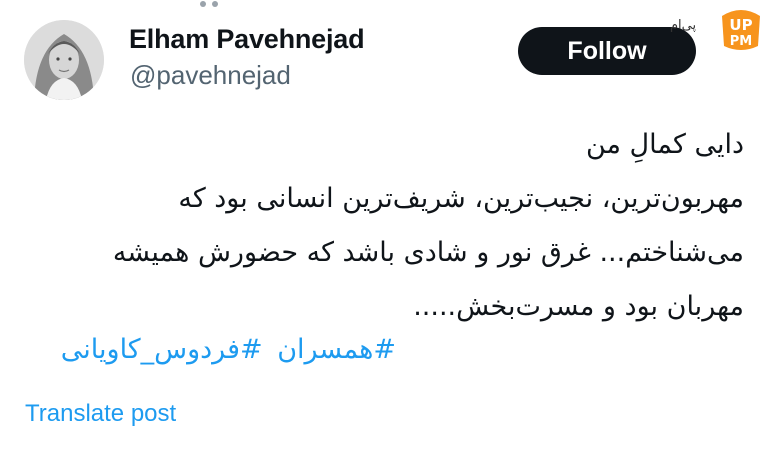 This screenshot has height=471, width=768. I want to click on watermark: پی‌ام‌ UP PM, so click(718, 30).